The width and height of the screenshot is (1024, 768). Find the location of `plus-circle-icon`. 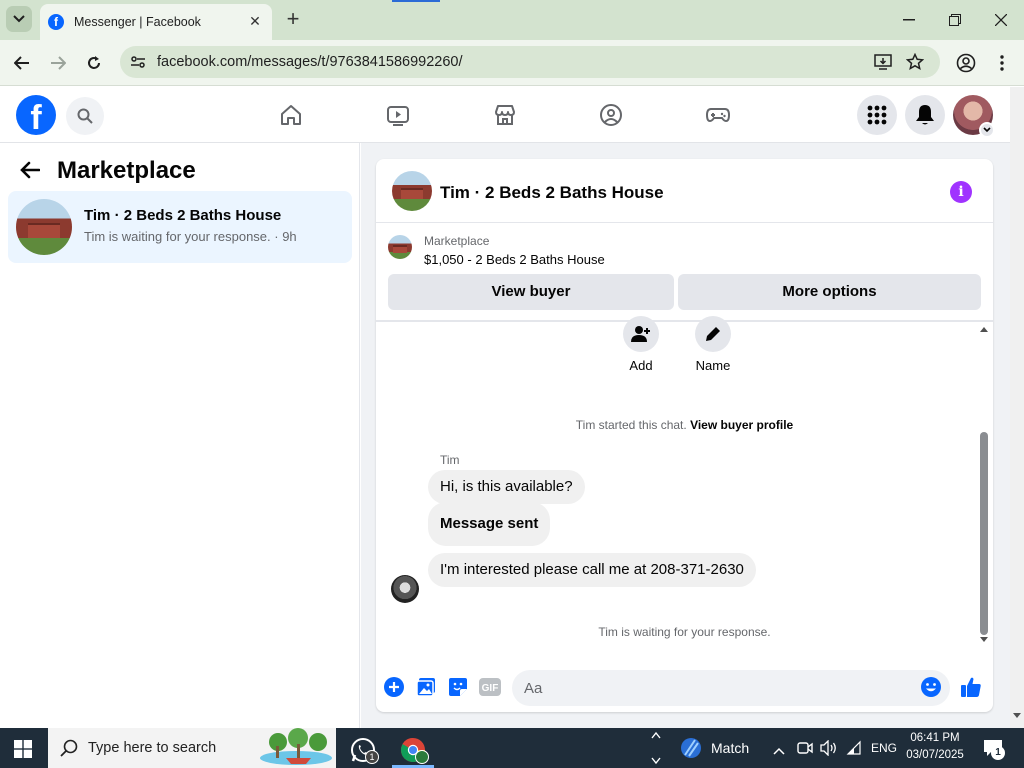

plus-circle-icon is located at coordinates (394, 687).